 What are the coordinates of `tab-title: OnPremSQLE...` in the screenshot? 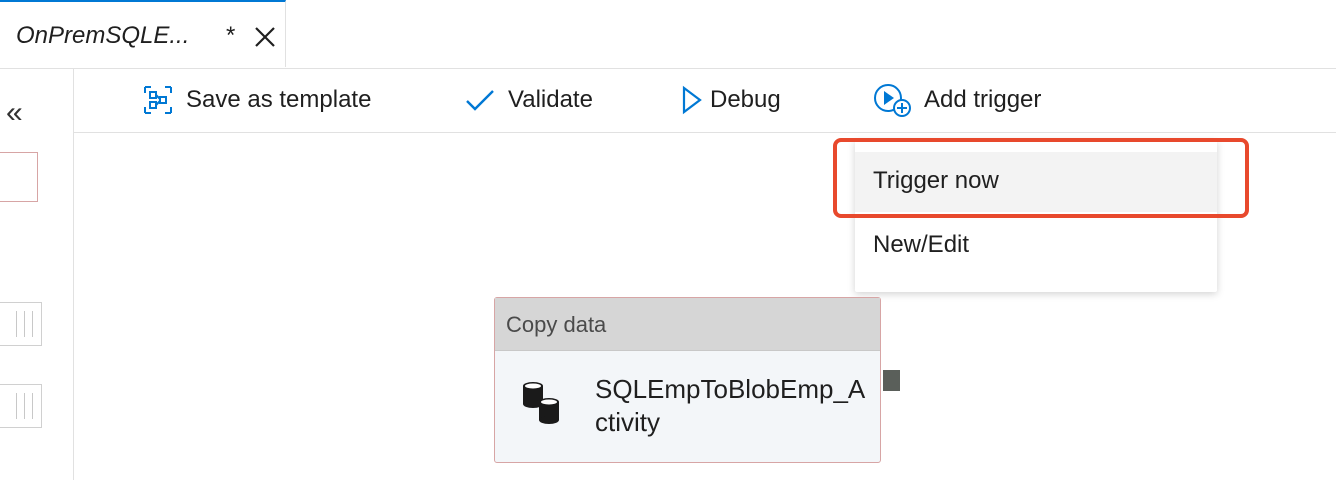 It's located at (103, 35).